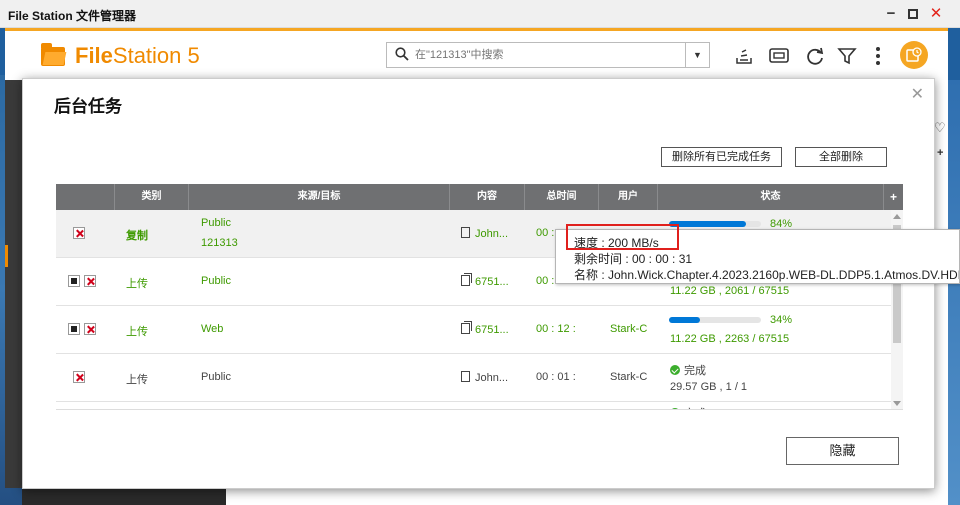 Image resolution: width=960 pixels, height=505 pixels. Describe the element at coordinates (709, 387) in the screenshot. I see `task-detail: 29.57 GB , 1 / 1` at that location.